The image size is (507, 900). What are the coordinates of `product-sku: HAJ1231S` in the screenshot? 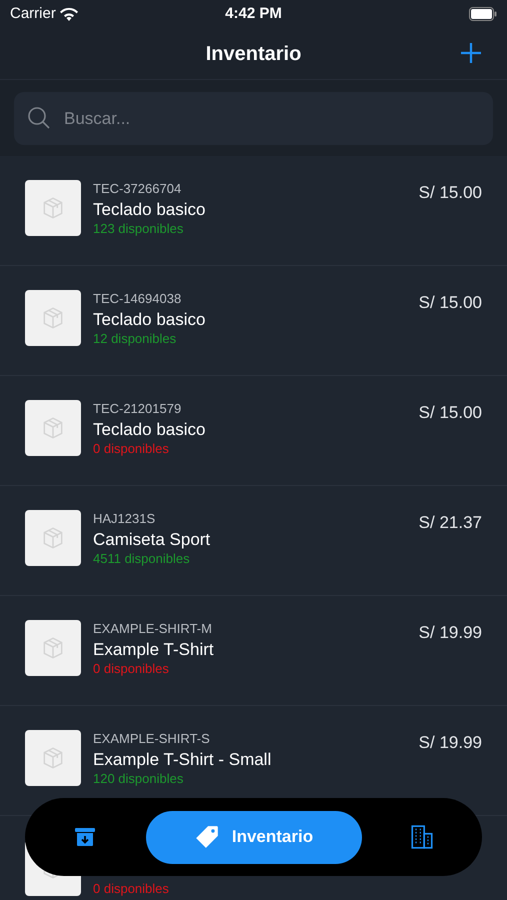 It's located at (124, 519).